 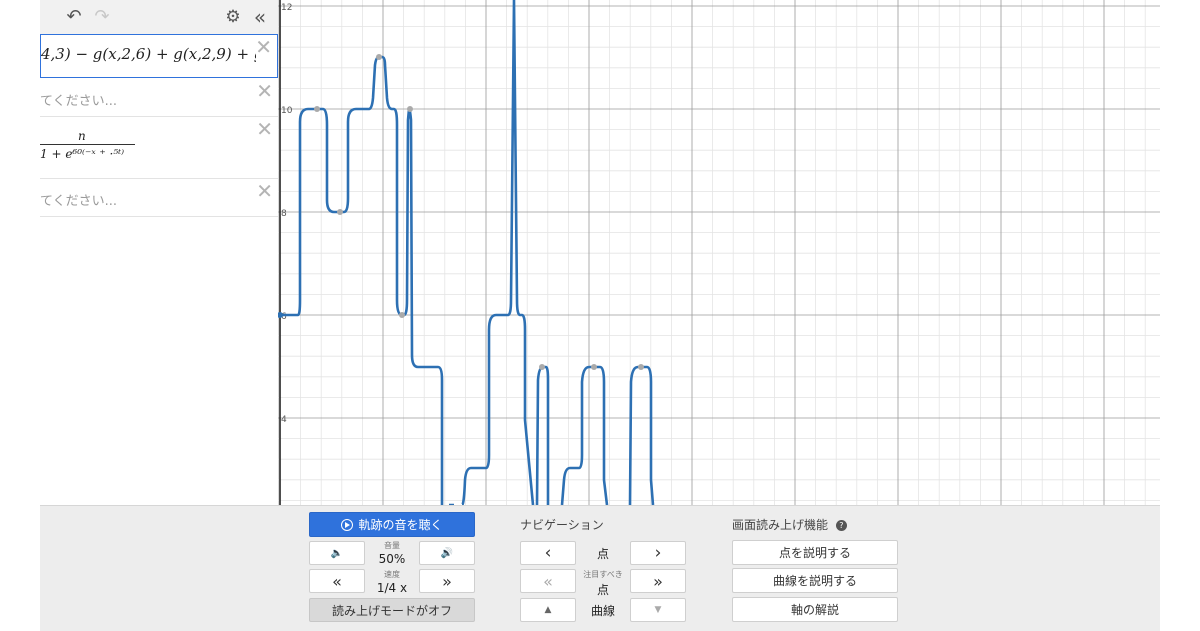 What do you see at coordinates (392, 545) in the screenshot?
I see `volume-label: 音量` at bounding box center [392, 545].